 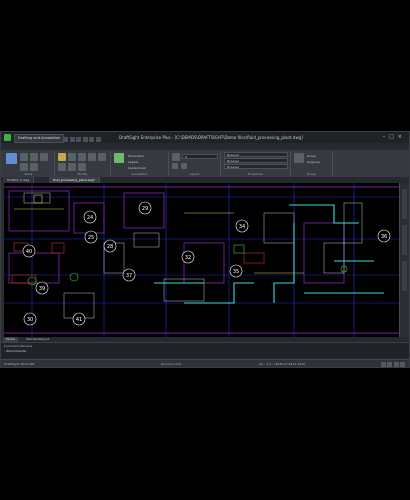 I want to click on color-dropdown: ByLayer, so click(x=256, y=154).